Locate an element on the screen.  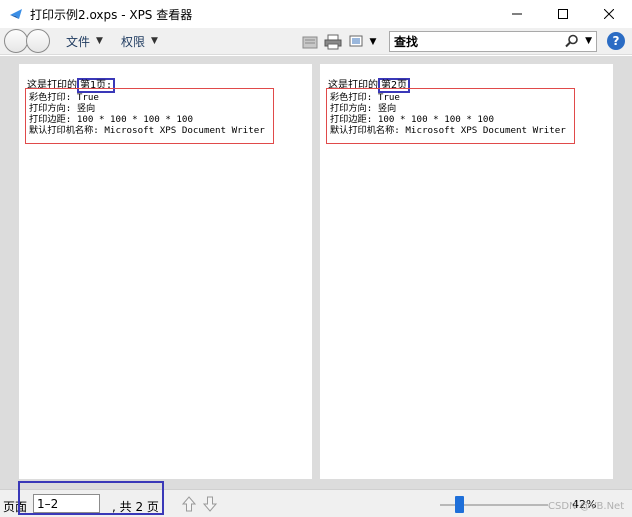
search-box: ▼ is located at coordinates (493, 41).